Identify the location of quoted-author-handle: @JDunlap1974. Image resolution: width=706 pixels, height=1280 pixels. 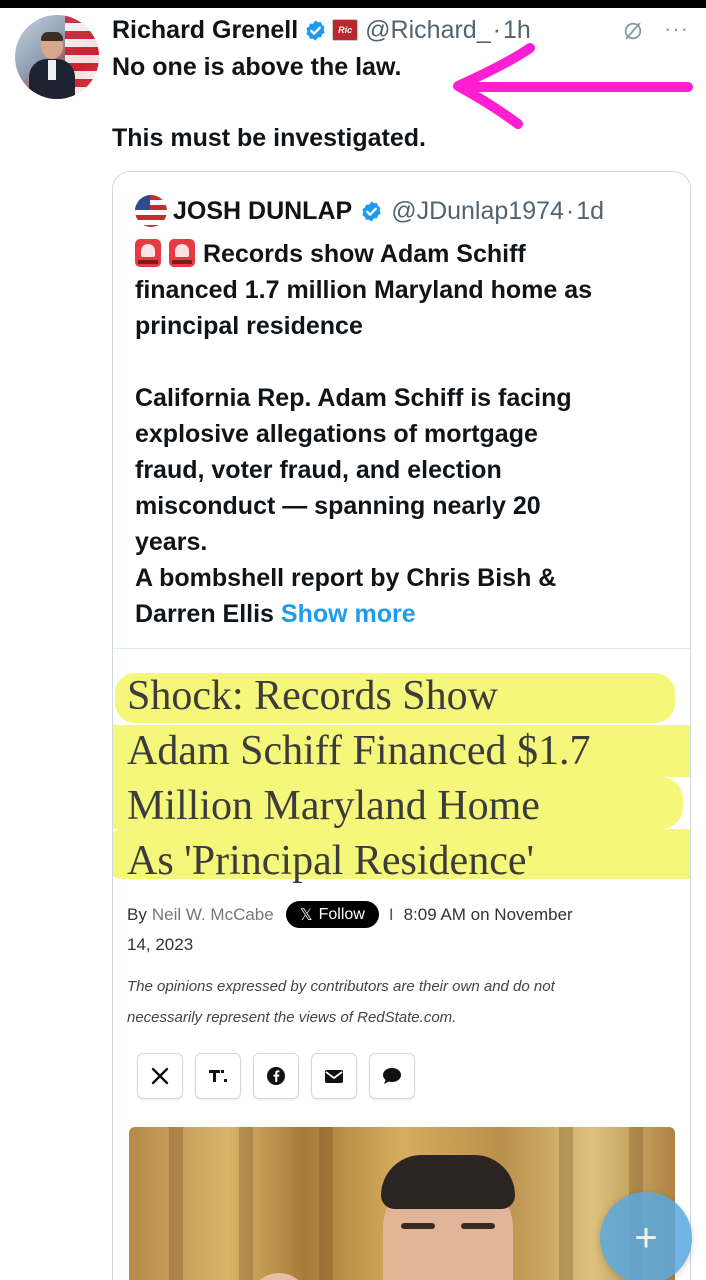
(477, 211).